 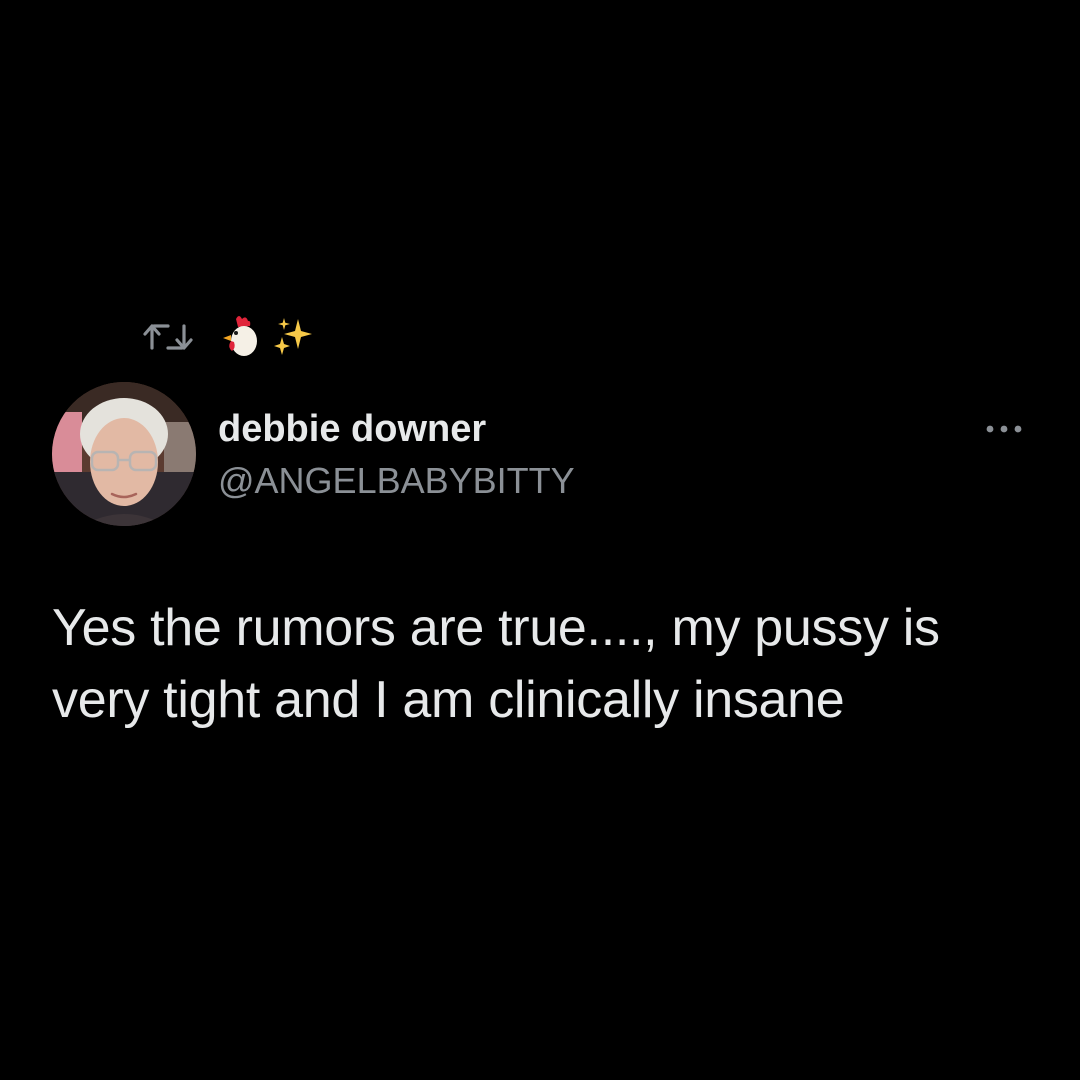 What do you see at coordinates (352, 429) in the screenshot?
I see `author-display-name: debbie downer` at bounding box center [352, 429].